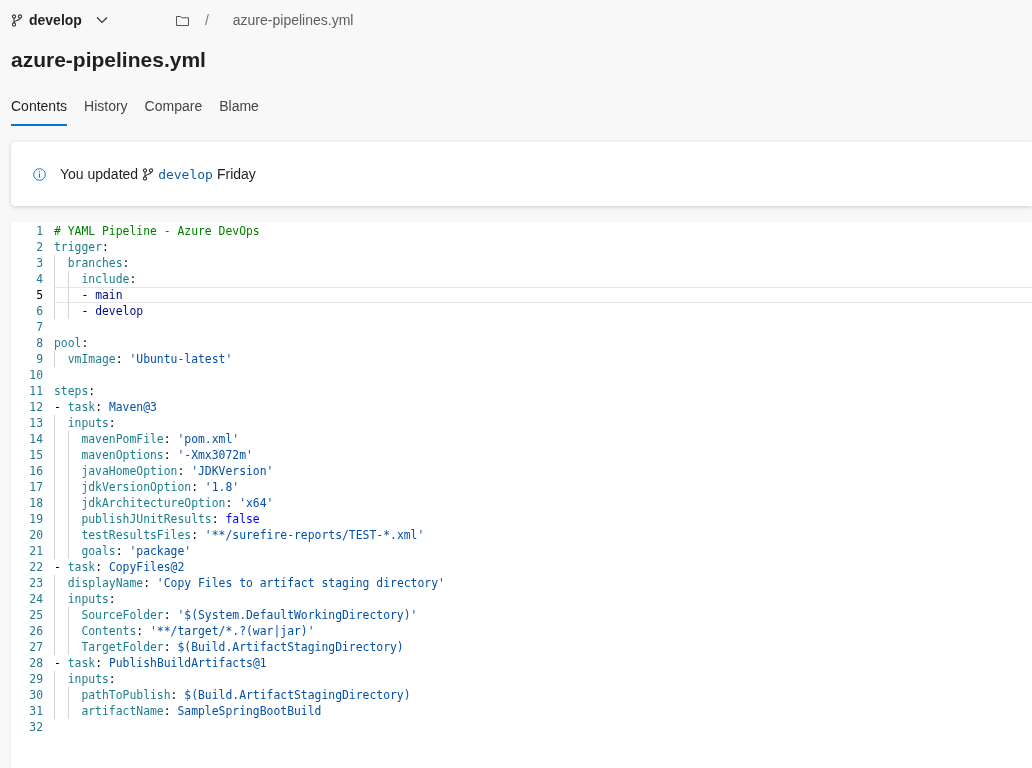 The height and width of the screenshot is (768, 1032). Describe the element at coordinates (35, 471) in the screenshot. I see `line-number: 16` at that location.